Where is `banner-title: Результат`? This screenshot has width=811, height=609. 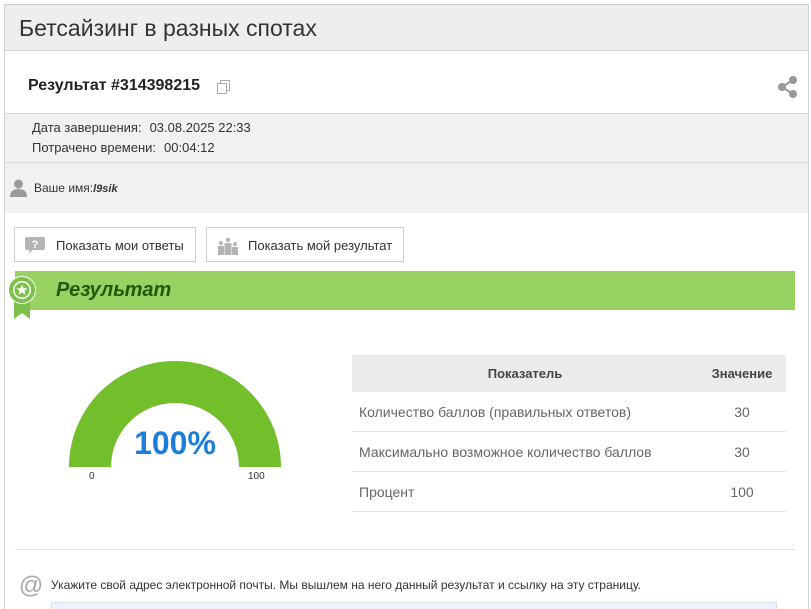
banner-title: Результат is located at coordinates (114, 290).